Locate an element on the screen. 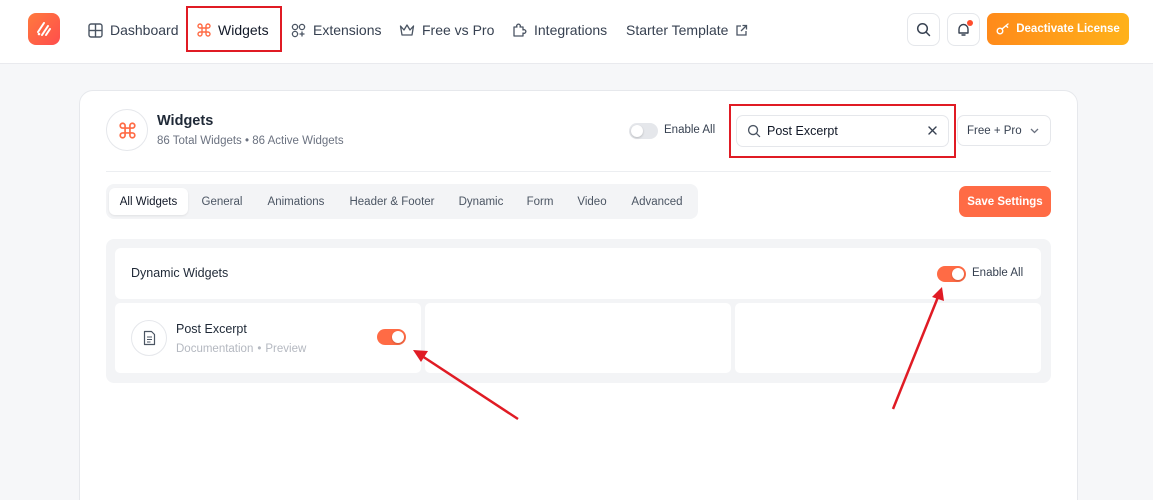 This screenshot has width=1153, height=500. key-icon is located at coordinates (1002, 29).